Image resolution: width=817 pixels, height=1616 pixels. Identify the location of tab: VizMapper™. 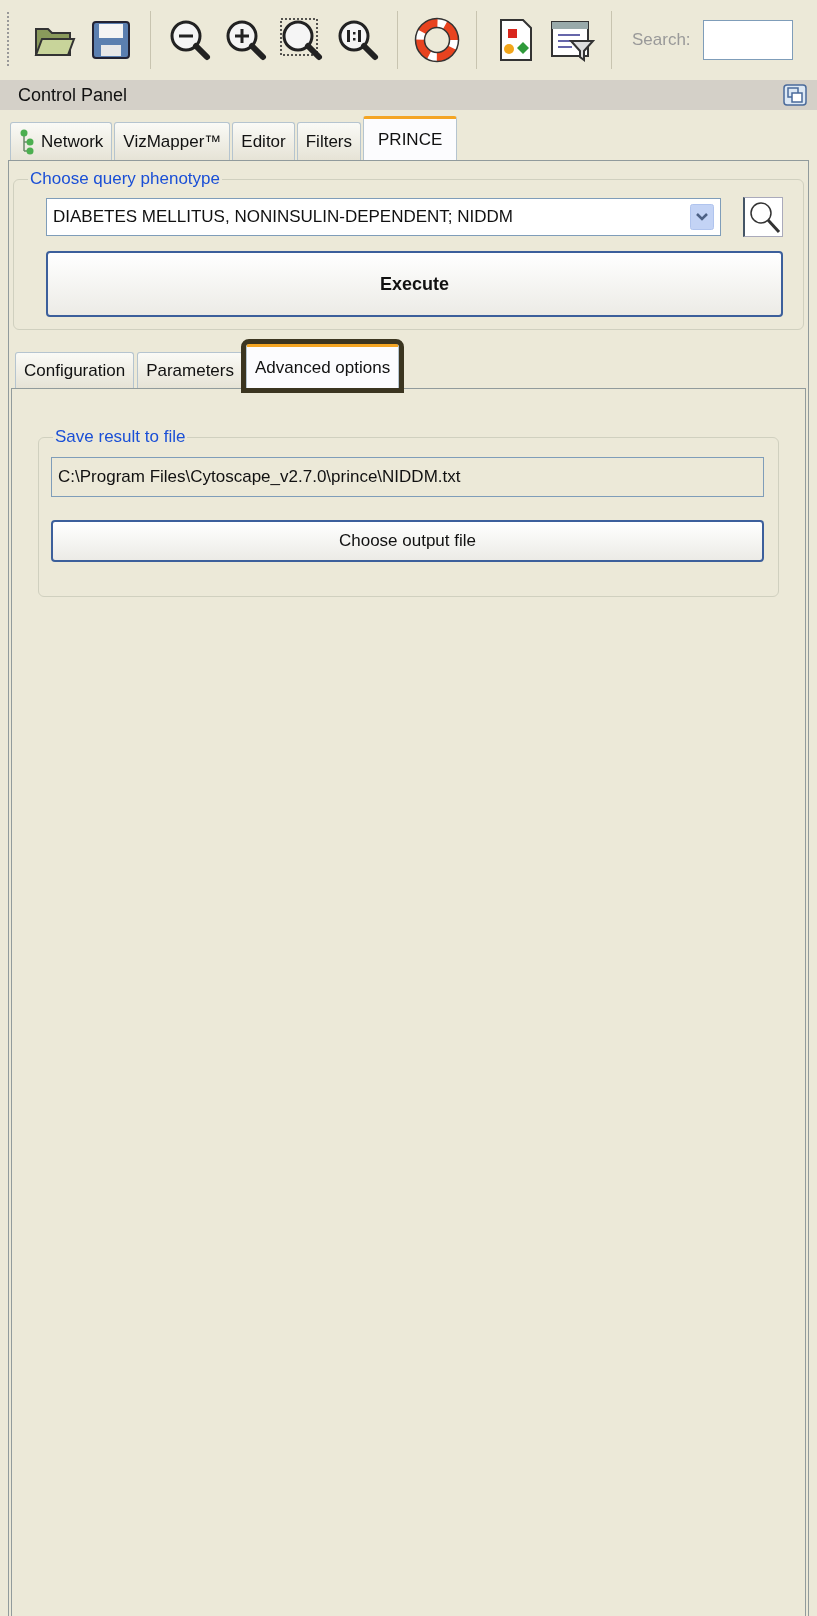
(172, 141).